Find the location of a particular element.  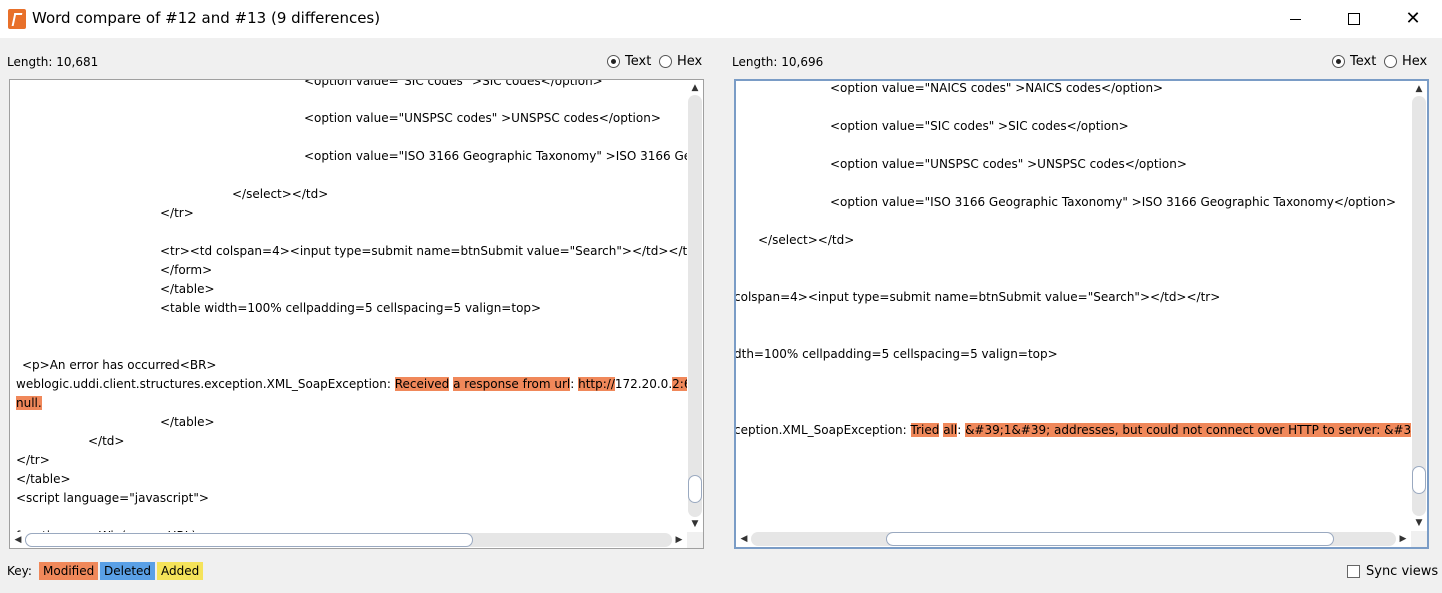

left-horizontal-scrollbar: ◀ ▶ is located at coordinates (348, 540).